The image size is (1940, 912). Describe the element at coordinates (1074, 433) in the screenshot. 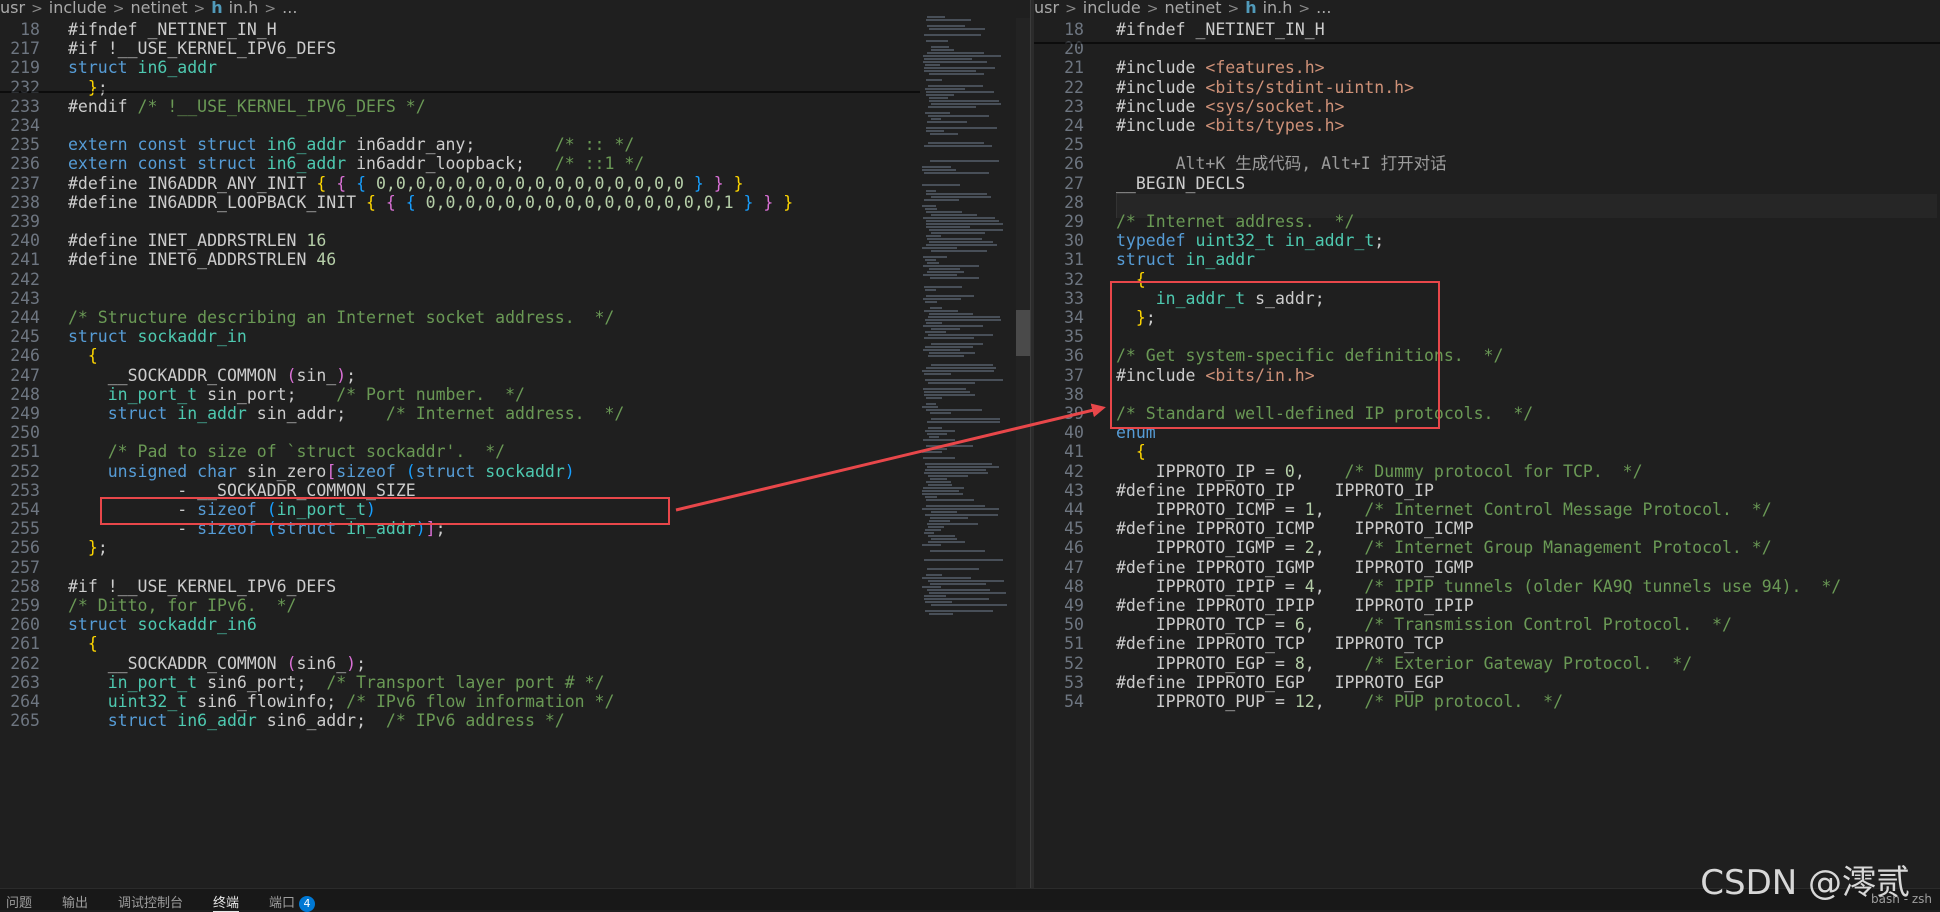

I see `line-number: 40` at that location.